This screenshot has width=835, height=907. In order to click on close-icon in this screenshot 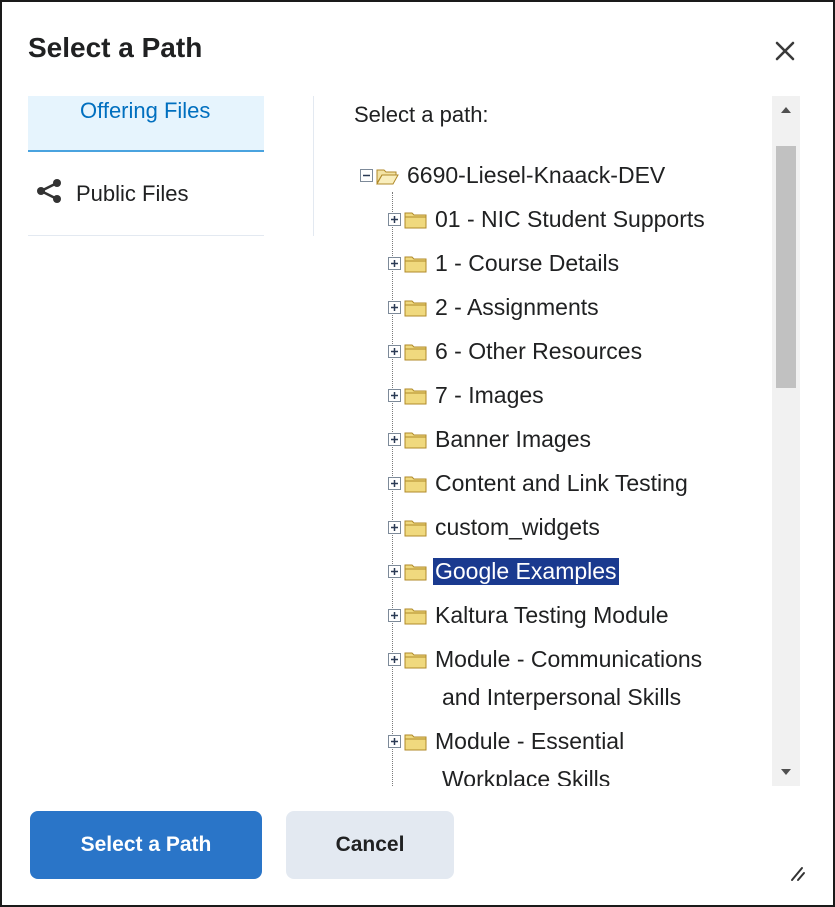, I will do `click(785, 51)`.